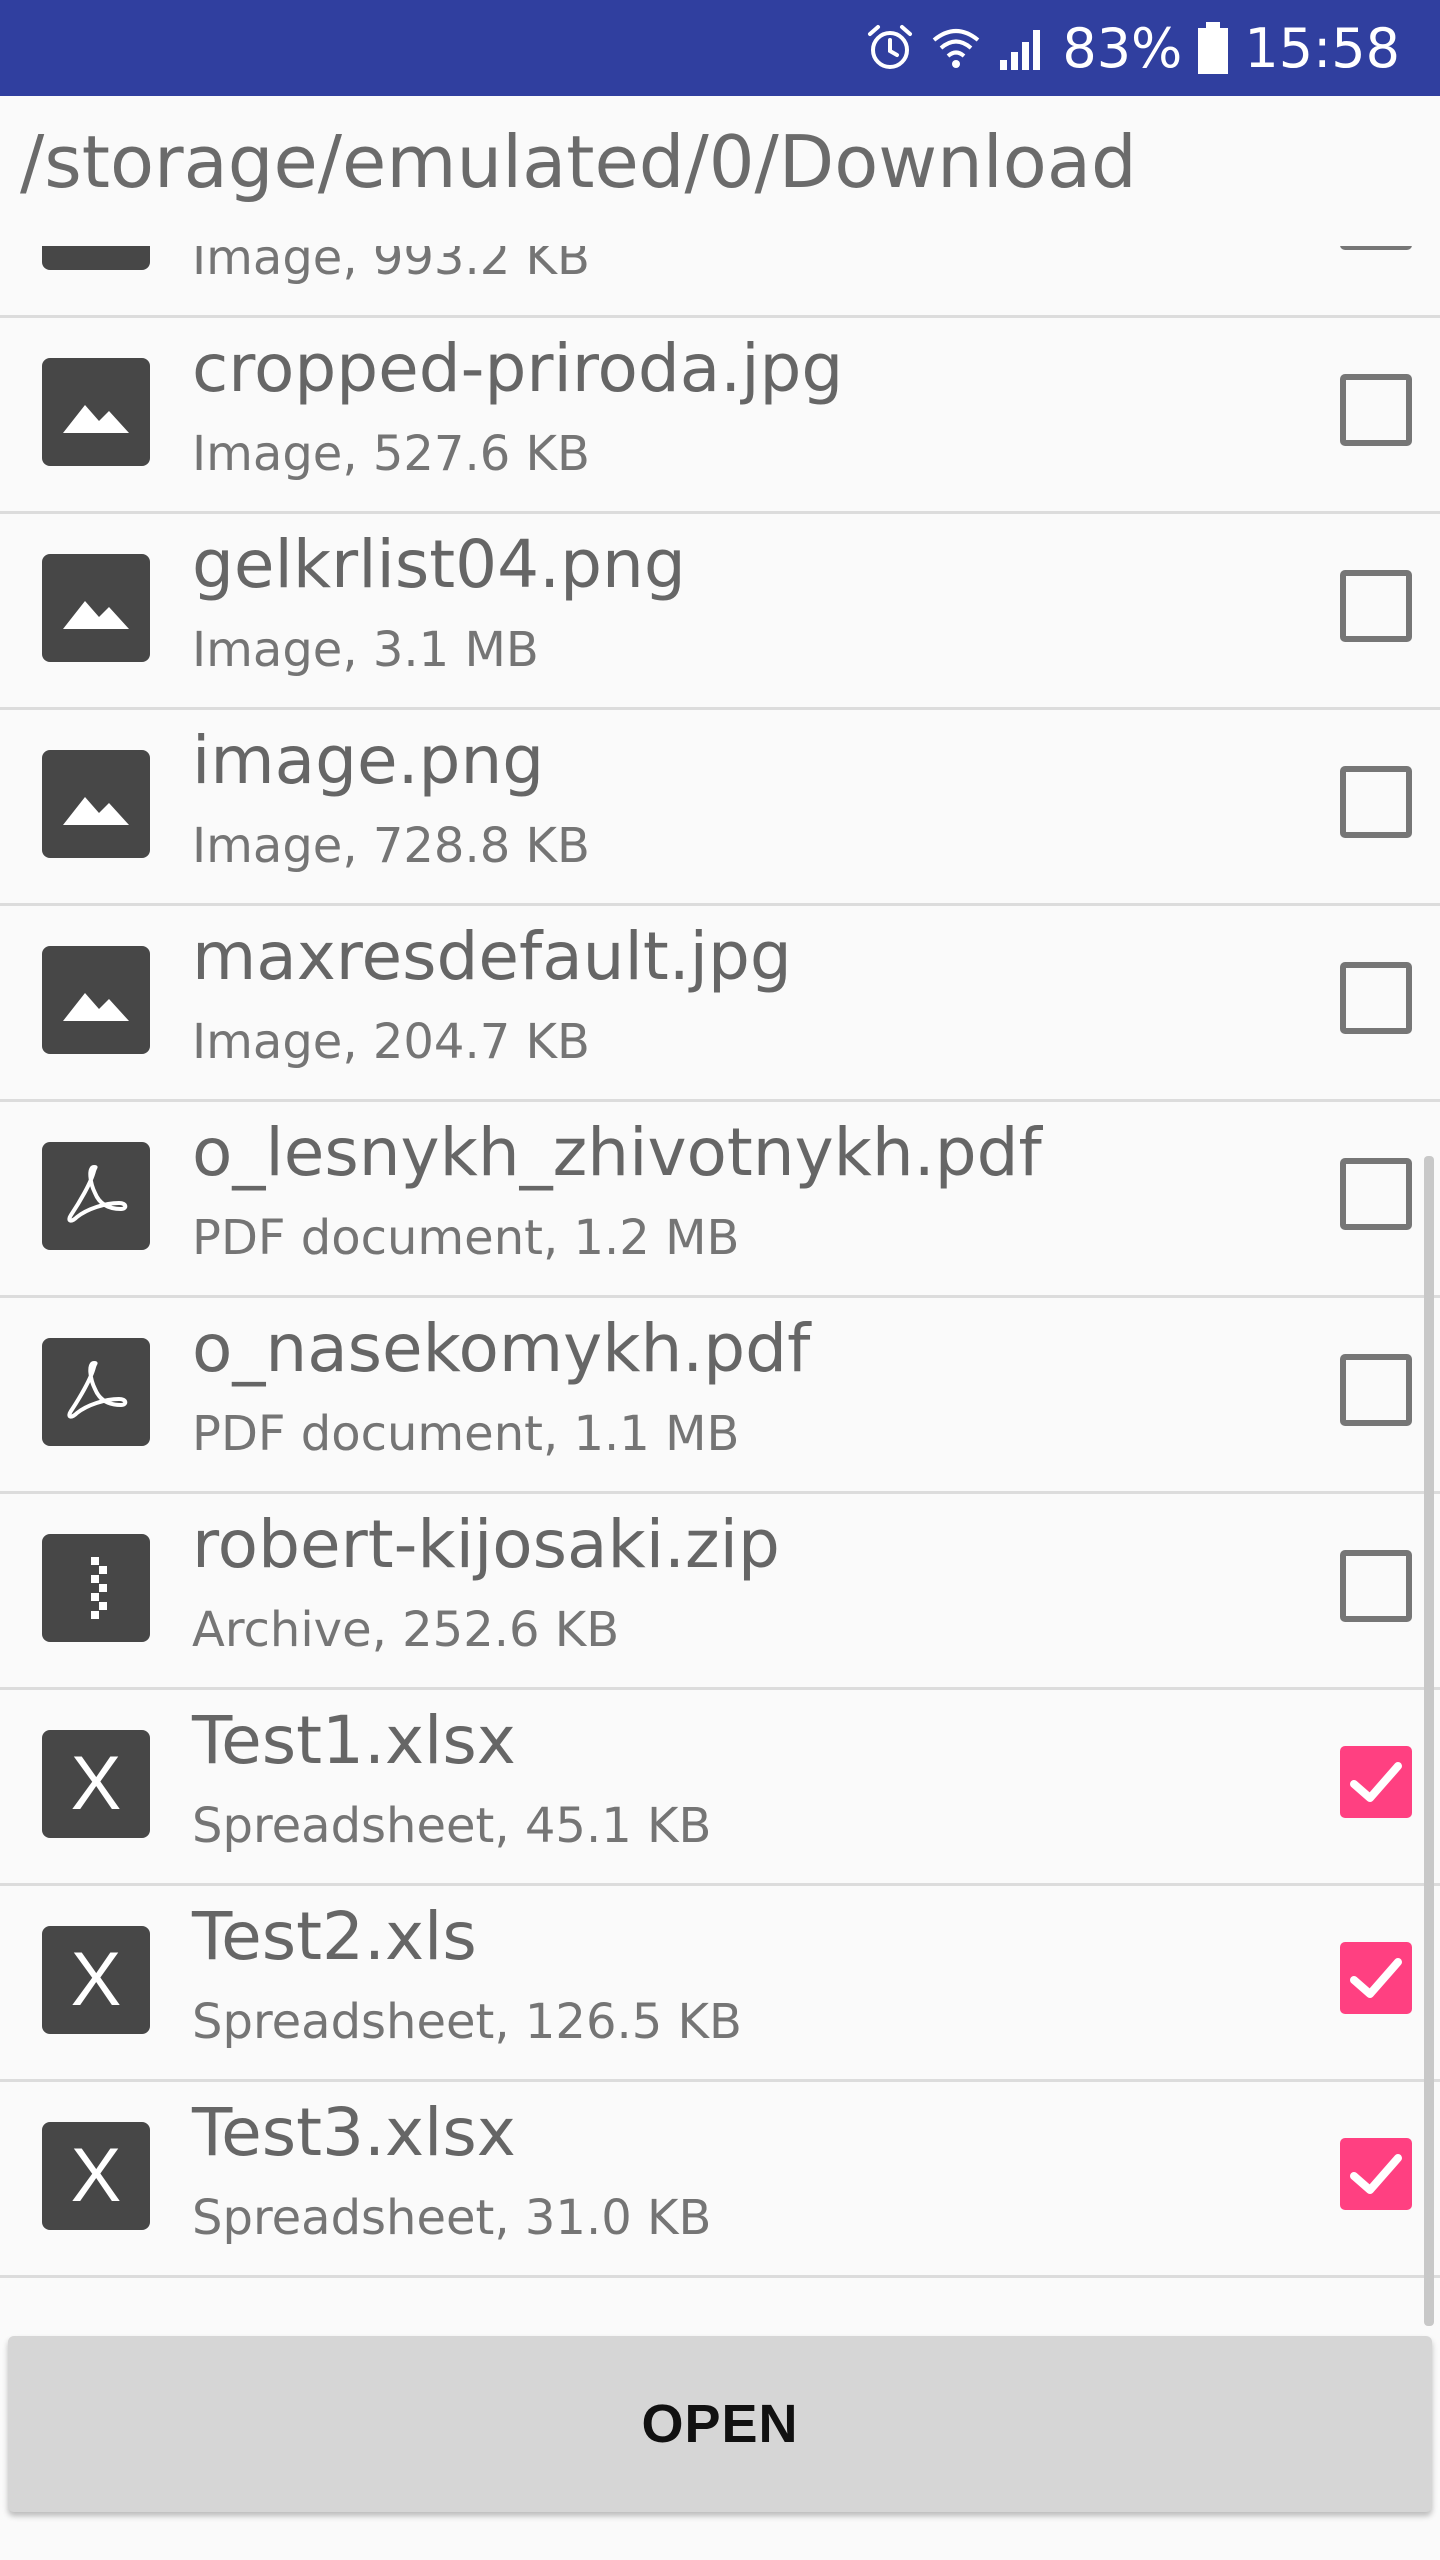  I want to click on file-name: o_nasekomykh.pdf, so click(501, 1348).